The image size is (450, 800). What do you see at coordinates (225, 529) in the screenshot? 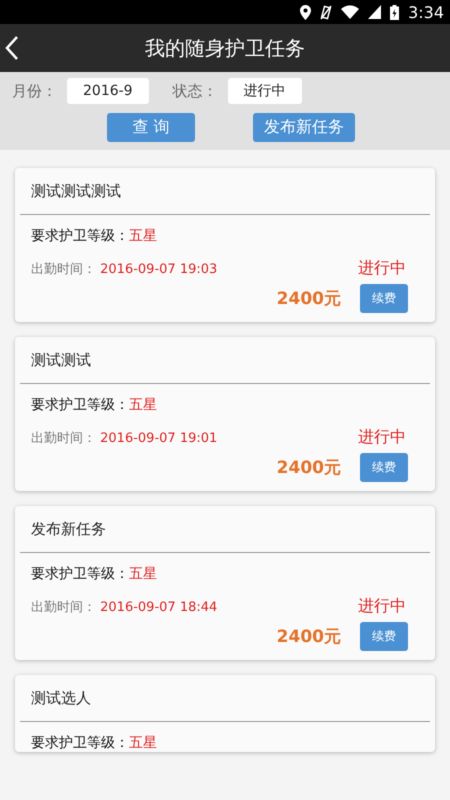
I see `task-title: 发布新任务` at bounding box center [225, 529].